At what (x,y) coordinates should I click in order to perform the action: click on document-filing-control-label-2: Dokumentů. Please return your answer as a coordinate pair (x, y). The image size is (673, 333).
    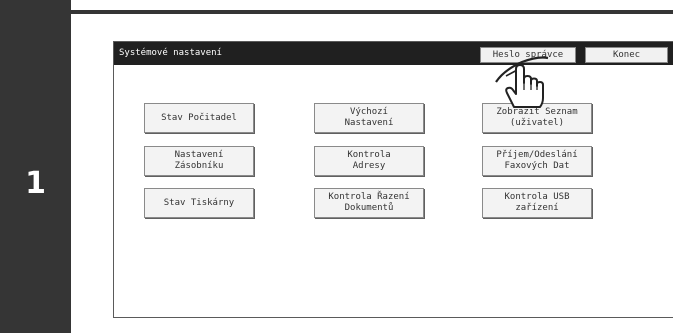
    Looking at the image, I should click on (369, 208).